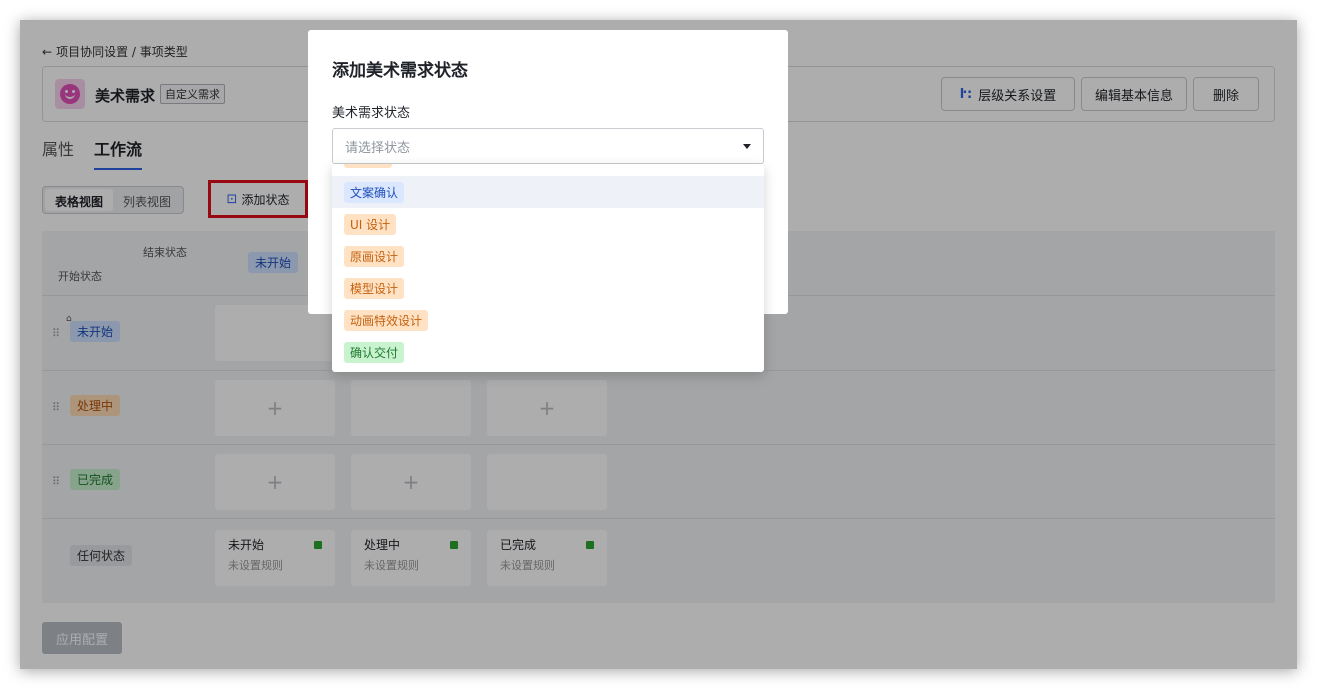 The height and width of the screenshot is (689, 1317). Describe the element at coordinates (548, 256) in the screenshot. I see `dropdown-option: 原画设计` at that location.